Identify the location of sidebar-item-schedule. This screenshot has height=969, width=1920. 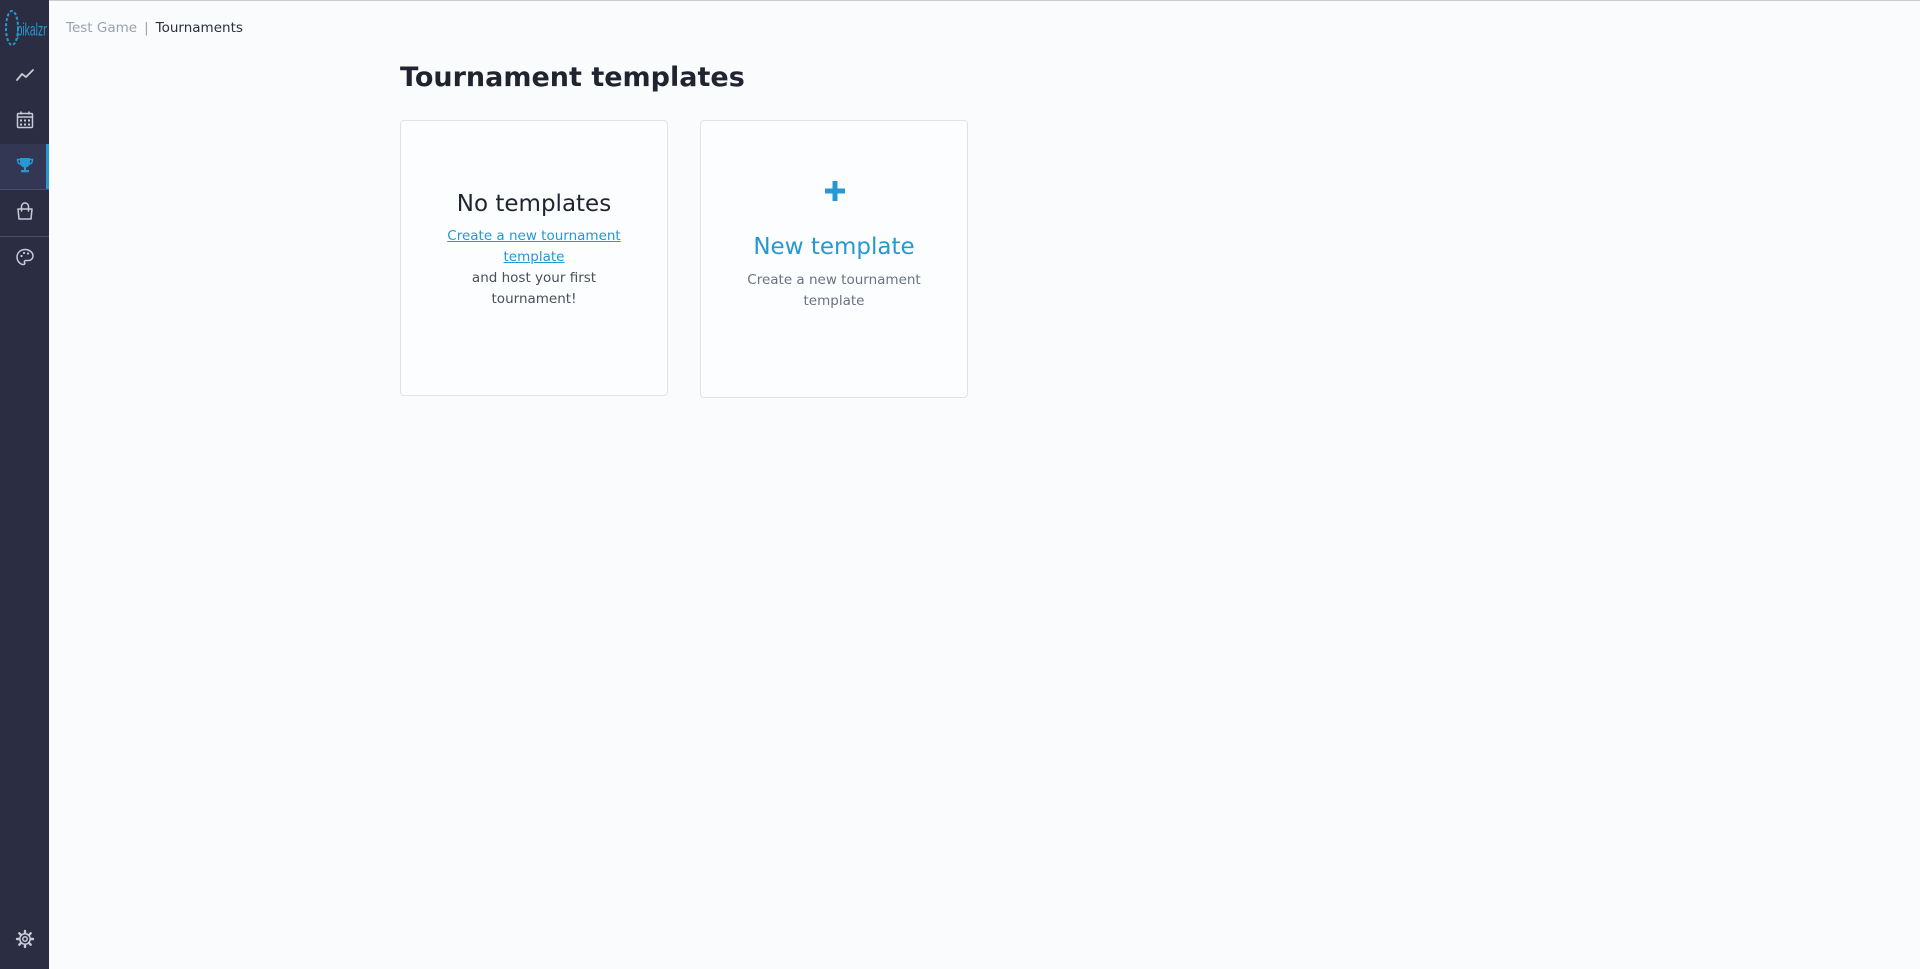
(24, 121).